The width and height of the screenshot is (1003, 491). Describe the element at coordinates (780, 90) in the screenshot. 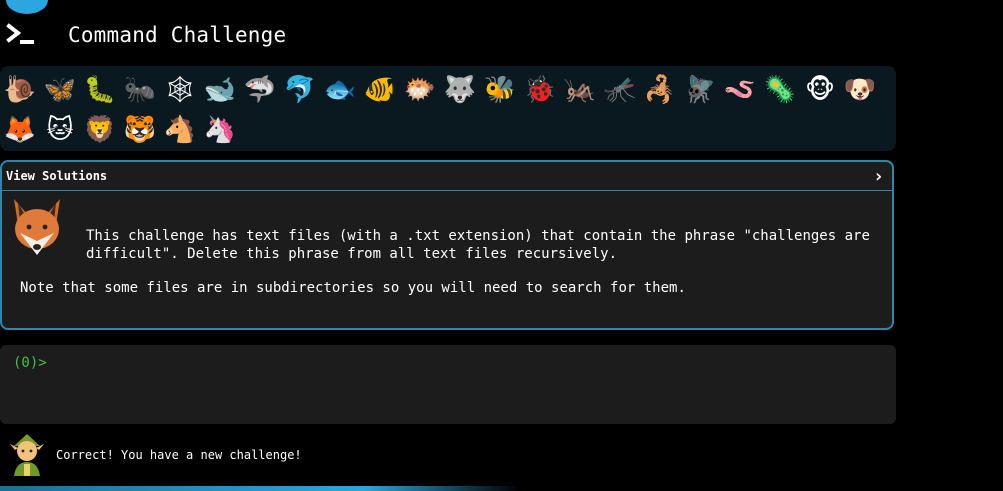

I see `microbe-icon: 🦠` at that location.